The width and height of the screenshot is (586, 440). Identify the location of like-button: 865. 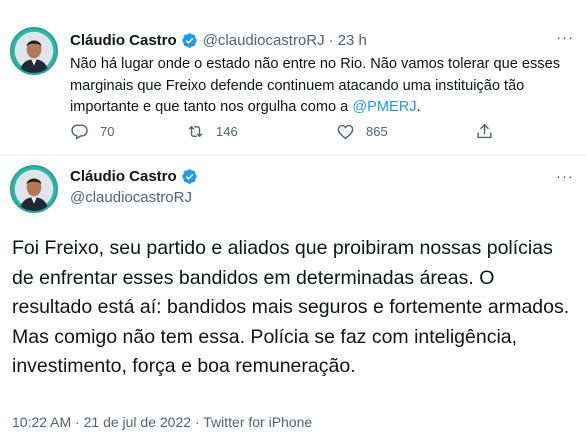
(362, 131).